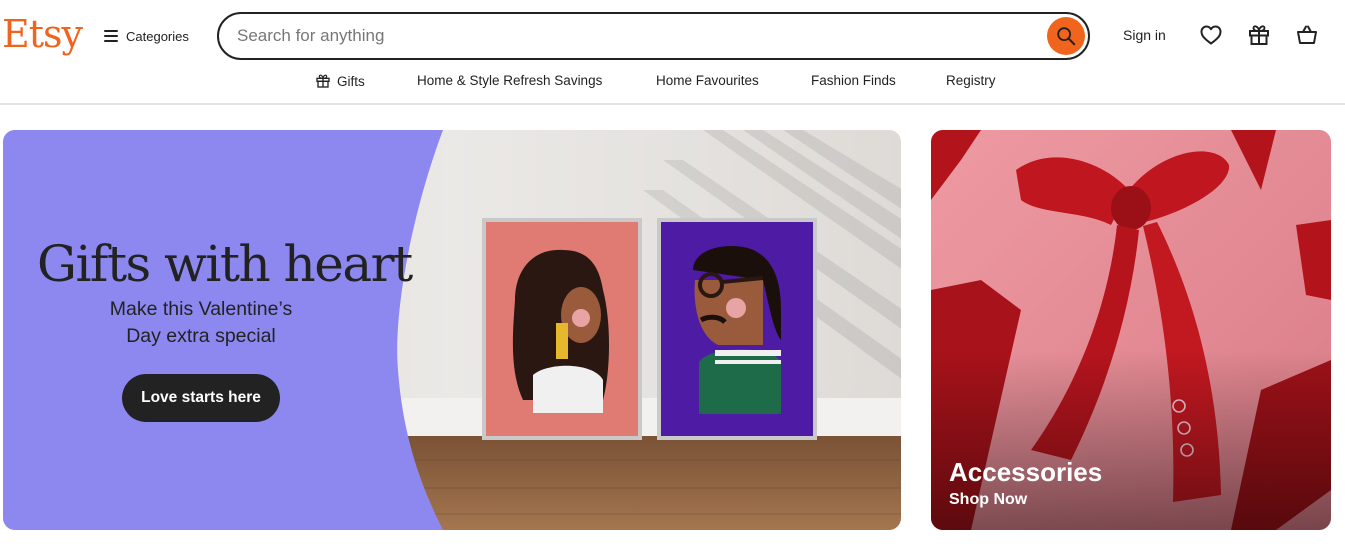 The height and width of the screenshot is (557, 1345). What do you see at coordinates (225, 264) in the screenshot?
I see `hero-title: Gifts with heart` at bounding box center [225, 264].